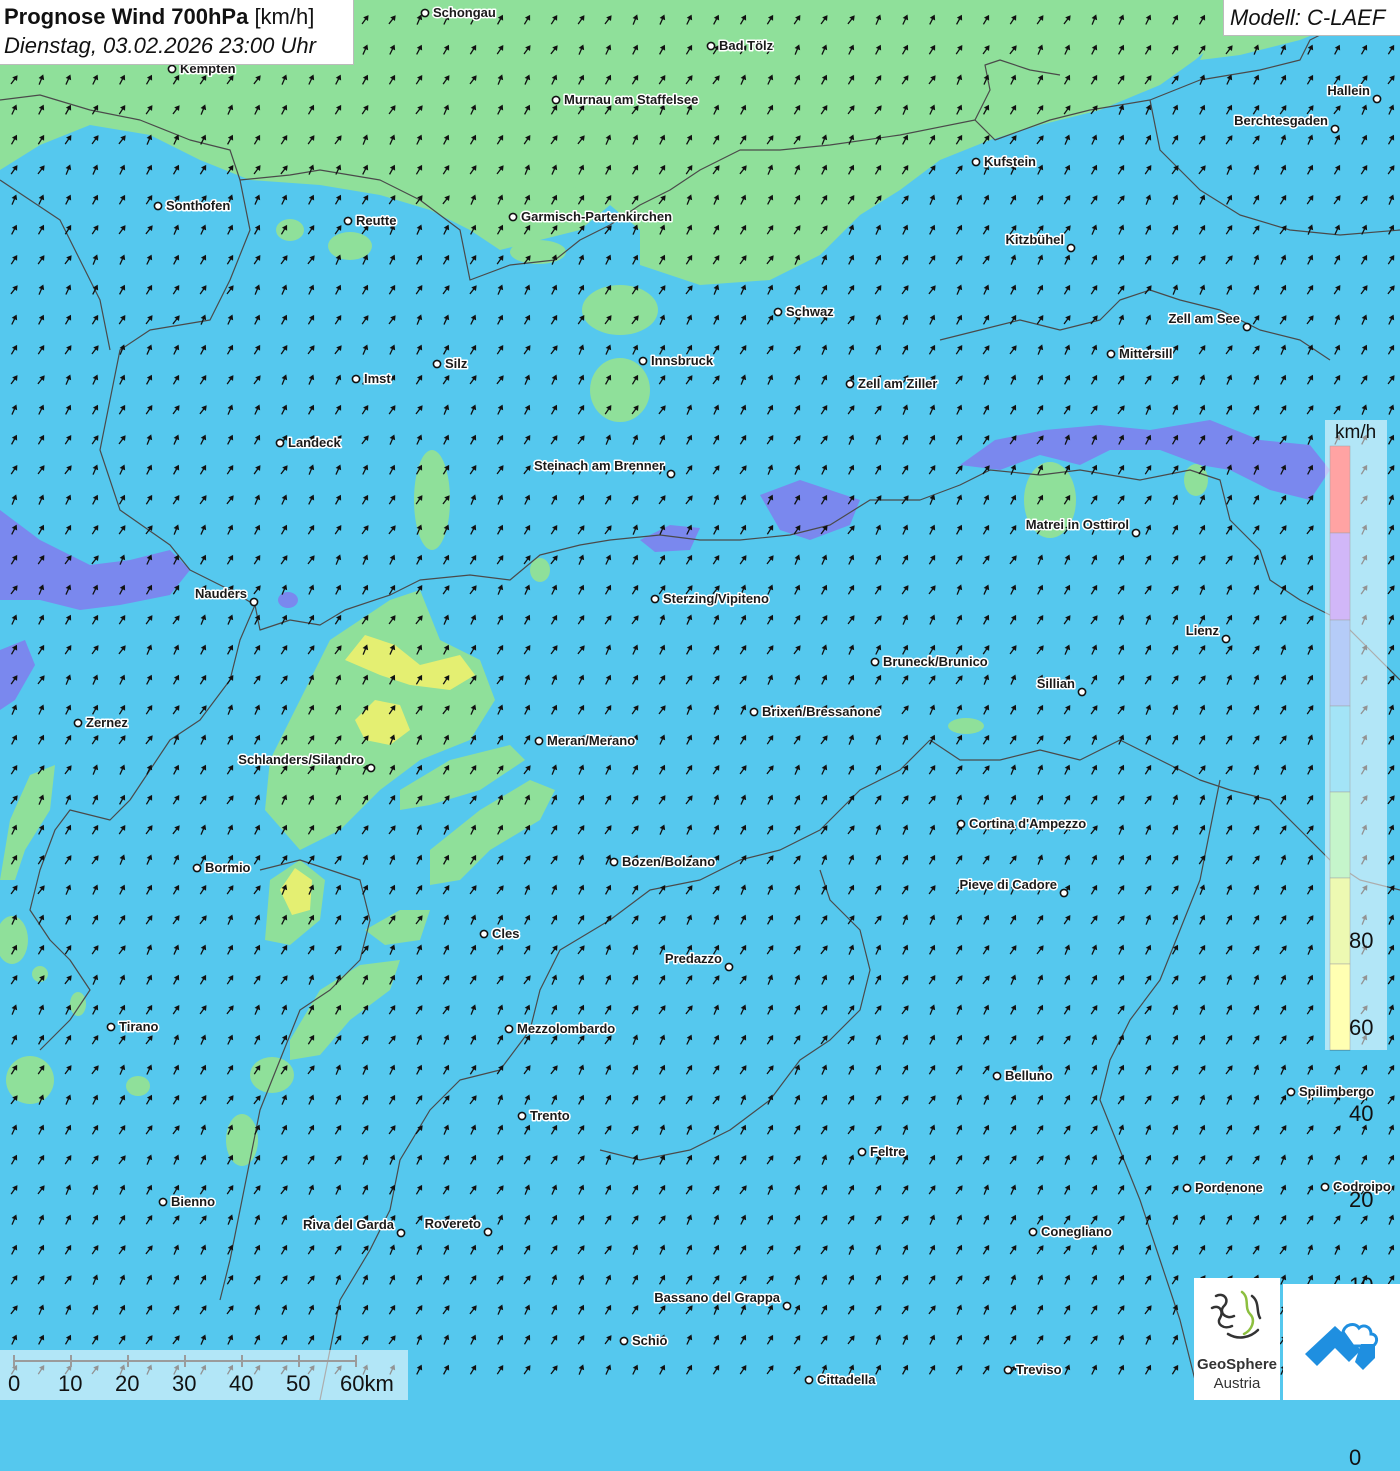 The image size is (1400, 1471). Describe the element at coordinates (198, 205) in the screenshot. I see `city-label: Sonthofen` at that location.